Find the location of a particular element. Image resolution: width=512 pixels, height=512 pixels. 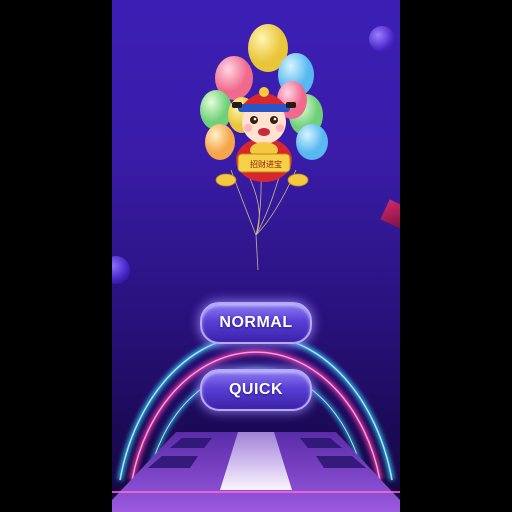

quick-mode-button: QUICK is located at coordinates (256, 390).